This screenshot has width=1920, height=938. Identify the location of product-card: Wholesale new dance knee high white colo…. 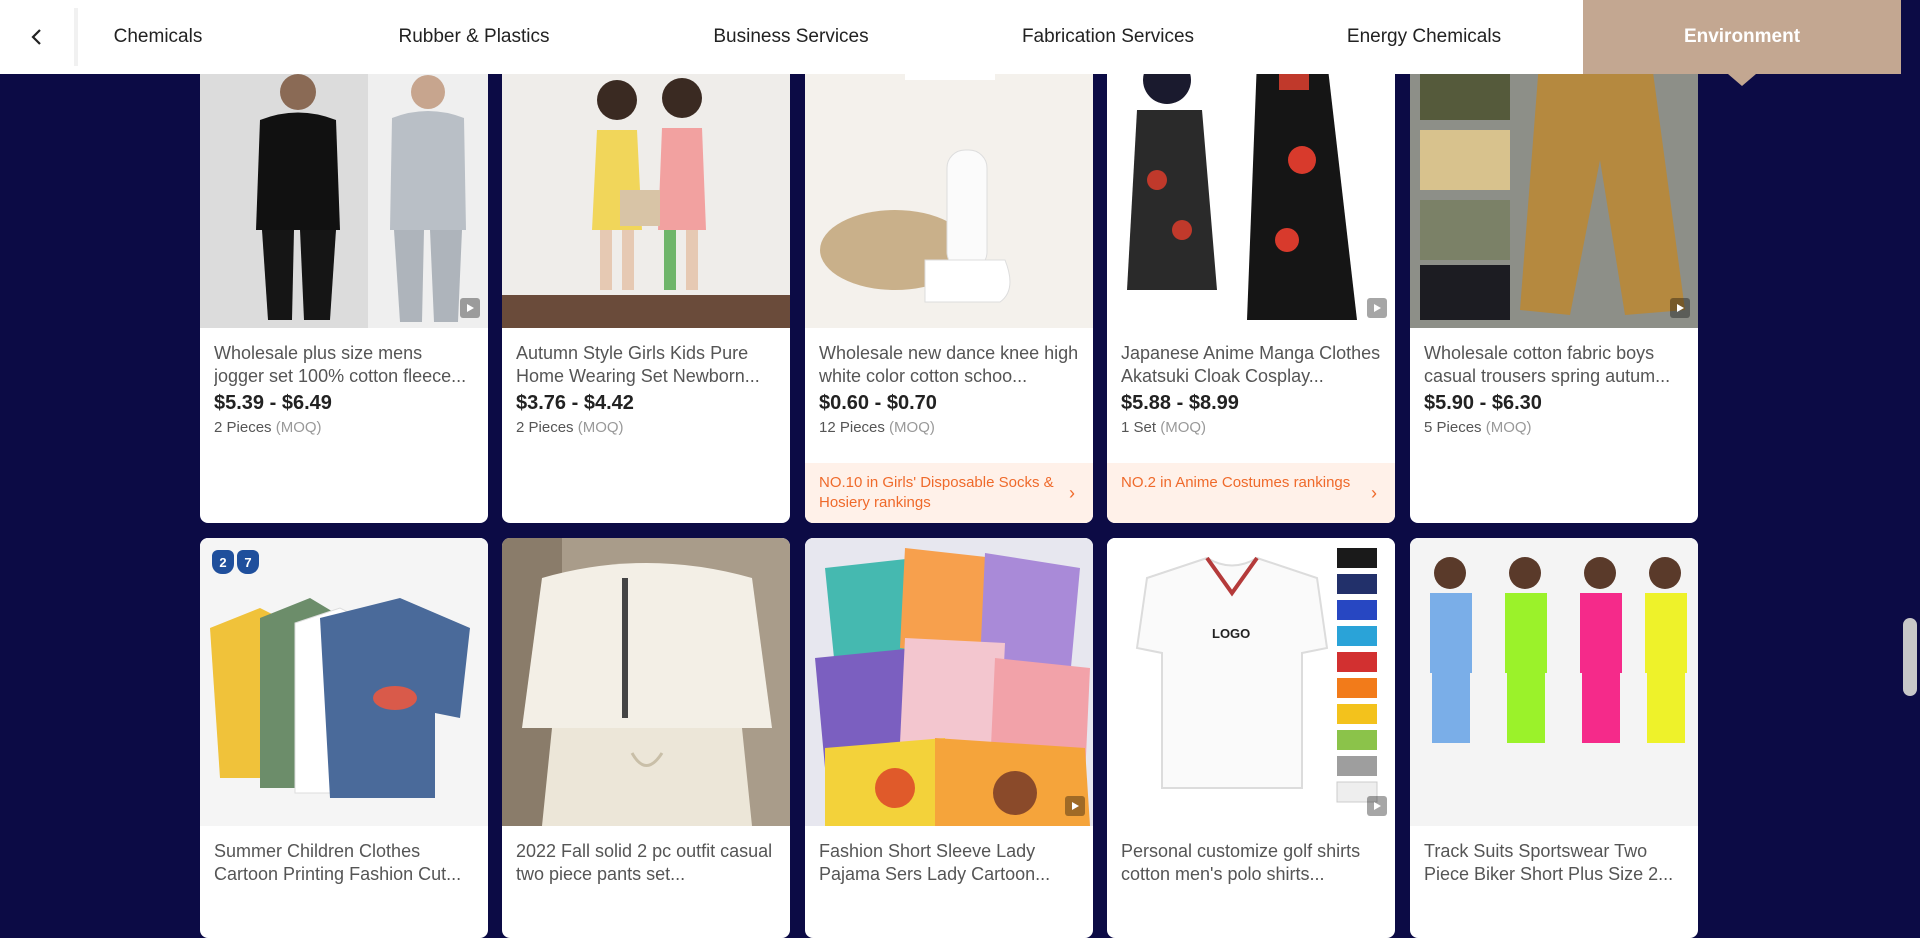
(949, 281).